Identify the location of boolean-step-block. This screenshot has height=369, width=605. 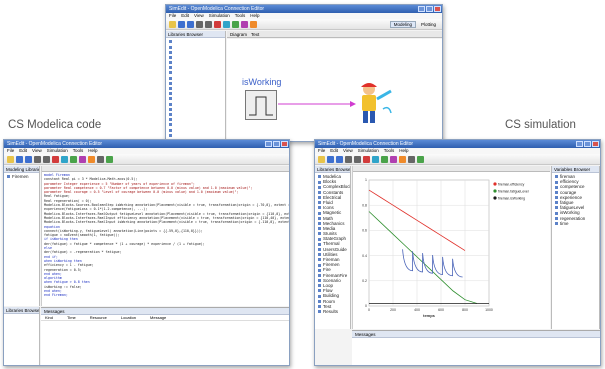
(261, 105).